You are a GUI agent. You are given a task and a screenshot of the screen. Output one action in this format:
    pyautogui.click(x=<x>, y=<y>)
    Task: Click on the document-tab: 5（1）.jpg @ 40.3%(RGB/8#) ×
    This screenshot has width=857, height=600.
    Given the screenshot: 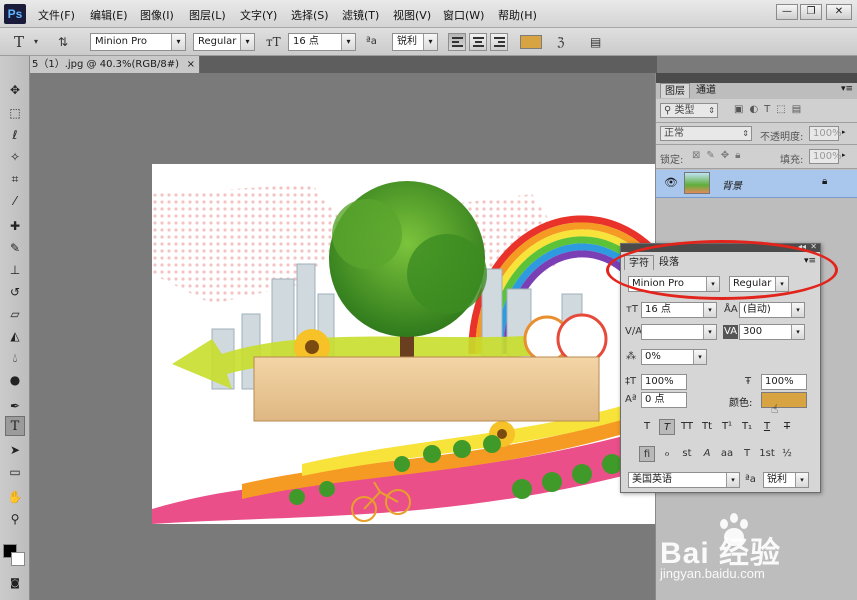 What is the action you would take?
    pyautogui.click(x=115, y=64)
    